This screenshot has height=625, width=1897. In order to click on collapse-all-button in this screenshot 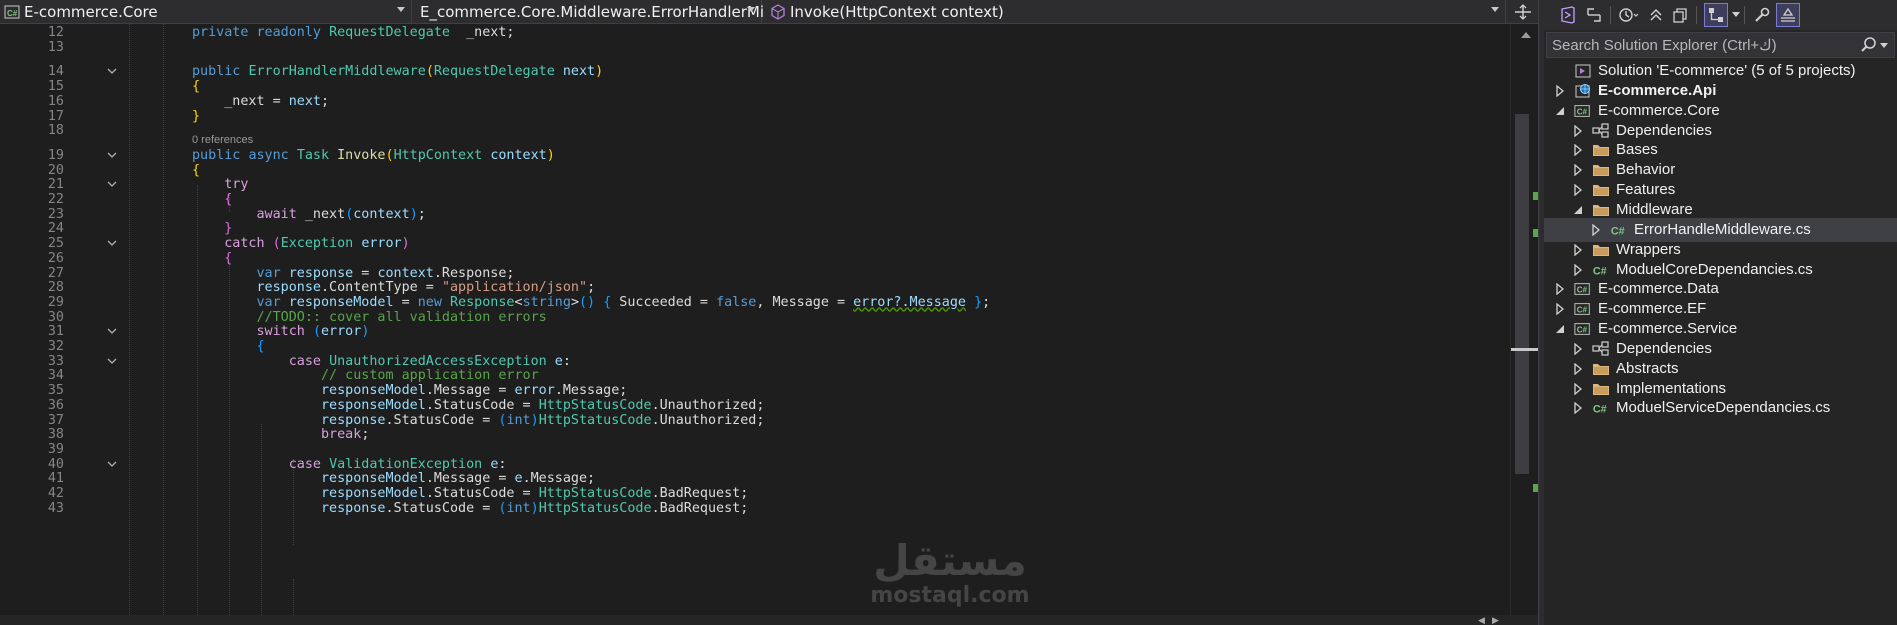, I will do `click(1656, 15)`.